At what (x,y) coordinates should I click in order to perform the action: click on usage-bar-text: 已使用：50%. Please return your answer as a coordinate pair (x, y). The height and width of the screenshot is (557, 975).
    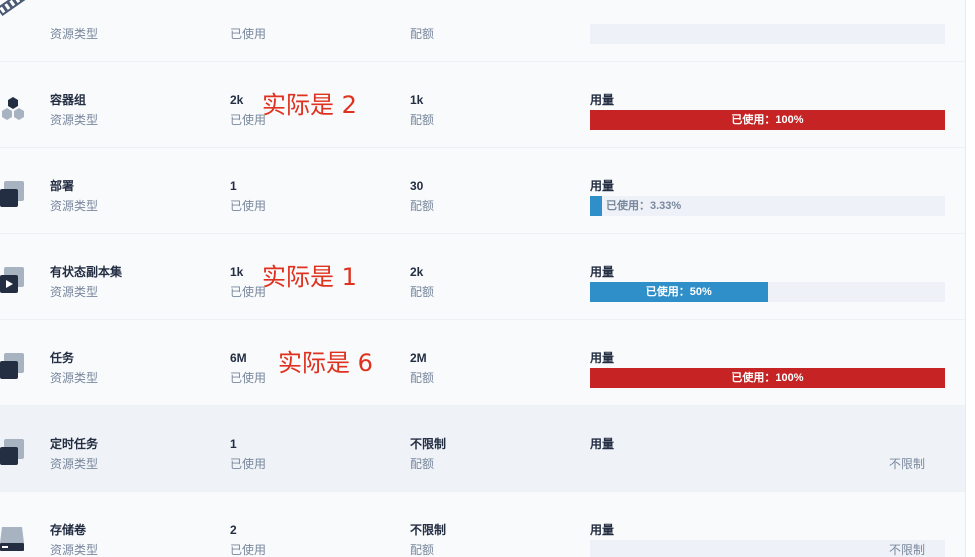
    Looking at the image, I should click on (678, 292).